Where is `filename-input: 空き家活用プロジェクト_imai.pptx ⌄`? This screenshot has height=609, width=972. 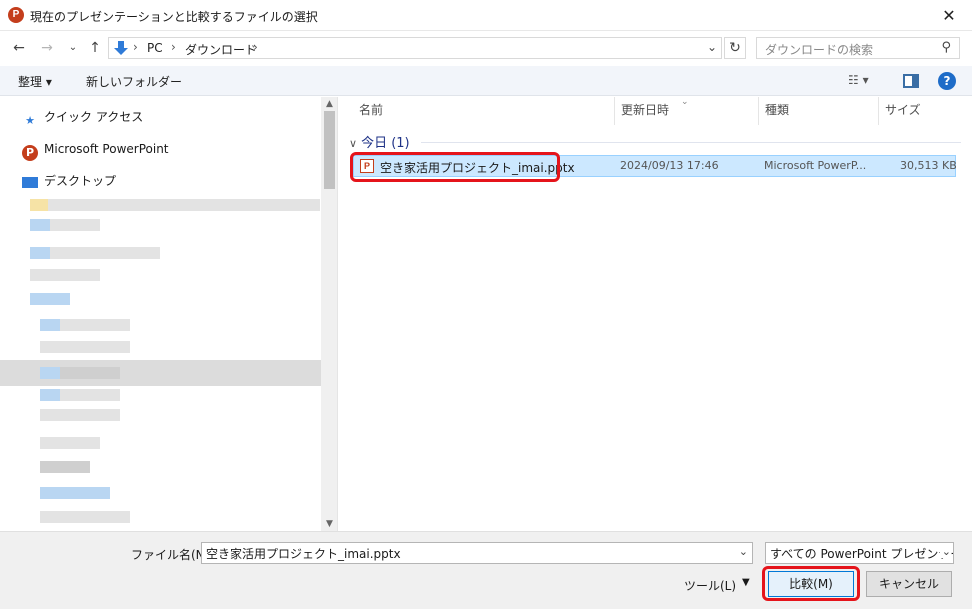 filename-input: 空き家活用プロジェクト_imai.pptx ⌄ is located at coordinates (477, 553).